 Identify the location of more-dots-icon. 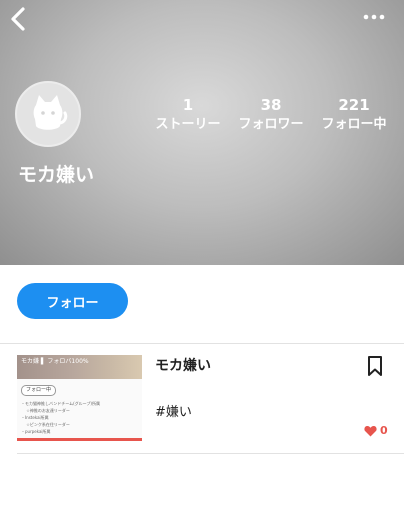
(374, 17).